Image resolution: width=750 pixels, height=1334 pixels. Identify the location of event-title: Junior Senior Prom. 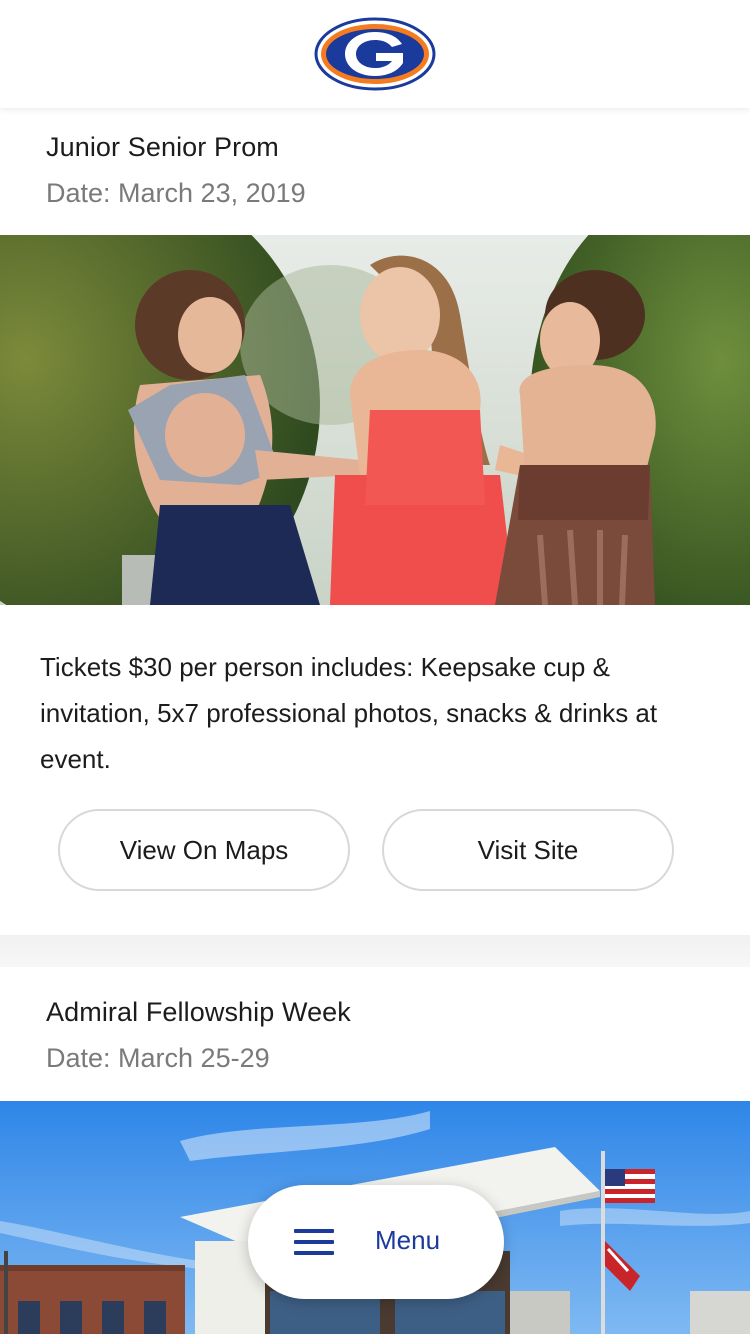
(162, 147).